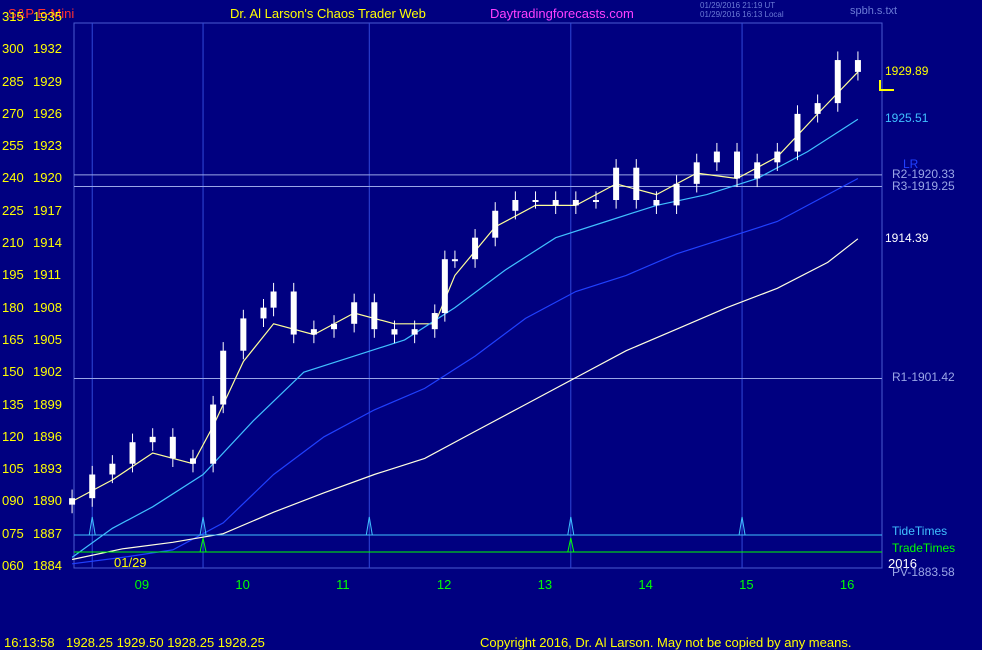 The height and width of the screenshot is (650, 982). What do you see at coordinates (47, 565) in the screenshot?
I see `y-price-label: 1884` at bounding box center [47, 565].